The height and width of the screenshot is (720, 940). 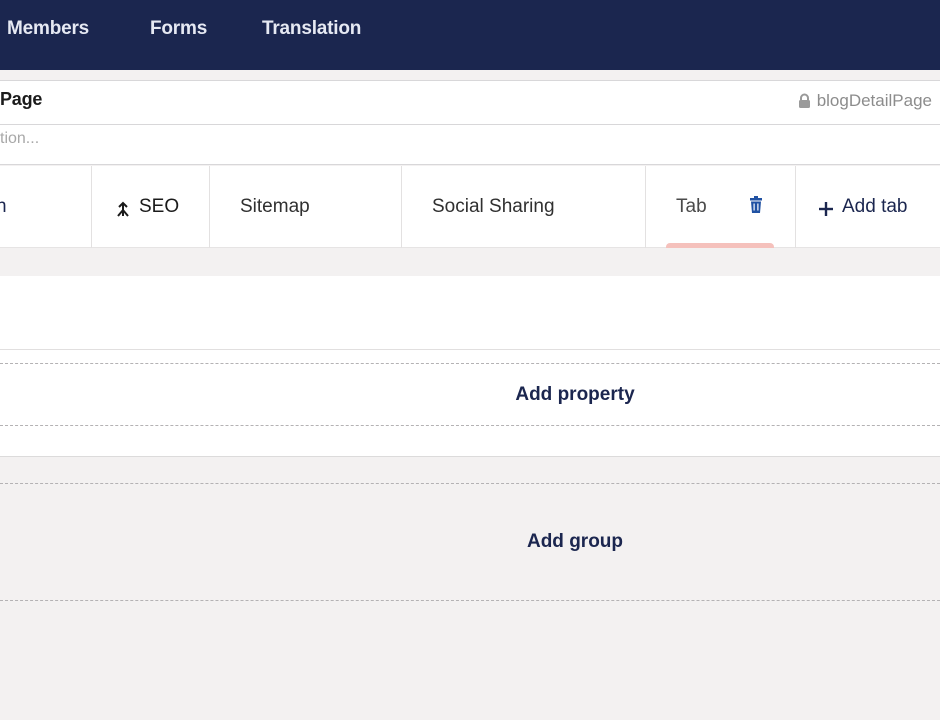 What do you see at coordinates (470, 102) in the screenshot?
I see `document-type-name-row: Page blogDetailPage` at bounding box center [470, 102].